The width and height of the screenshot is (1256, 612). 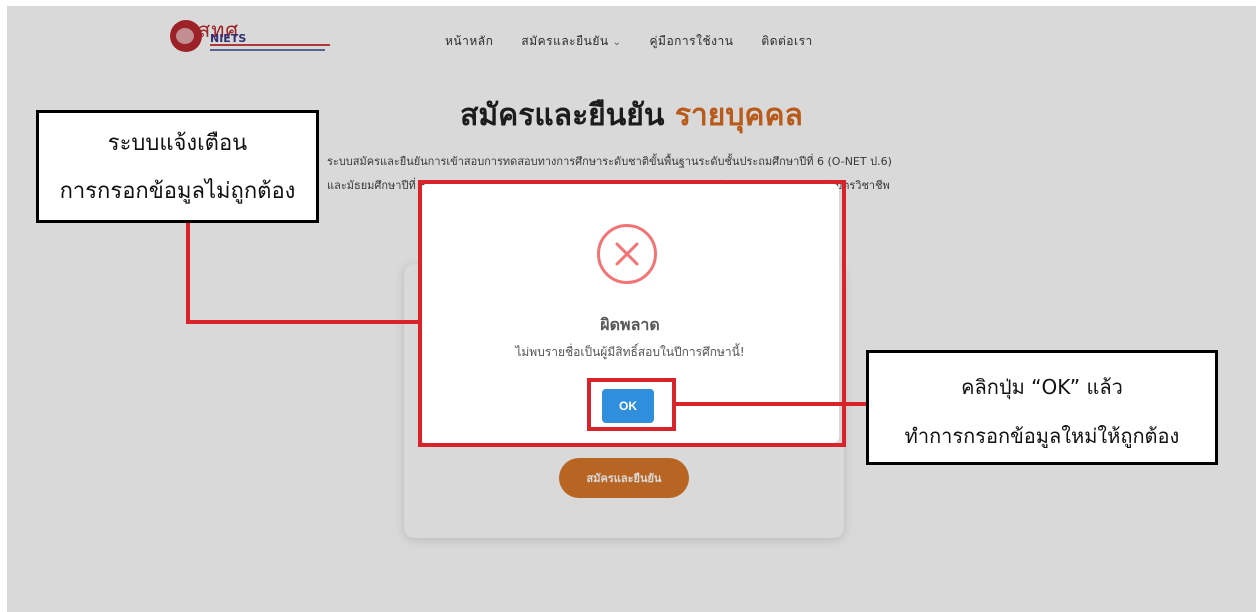 I want to click on callout-text: คลิกปุ่ม “OK” แล้ว, so click(x=1042, y=387).